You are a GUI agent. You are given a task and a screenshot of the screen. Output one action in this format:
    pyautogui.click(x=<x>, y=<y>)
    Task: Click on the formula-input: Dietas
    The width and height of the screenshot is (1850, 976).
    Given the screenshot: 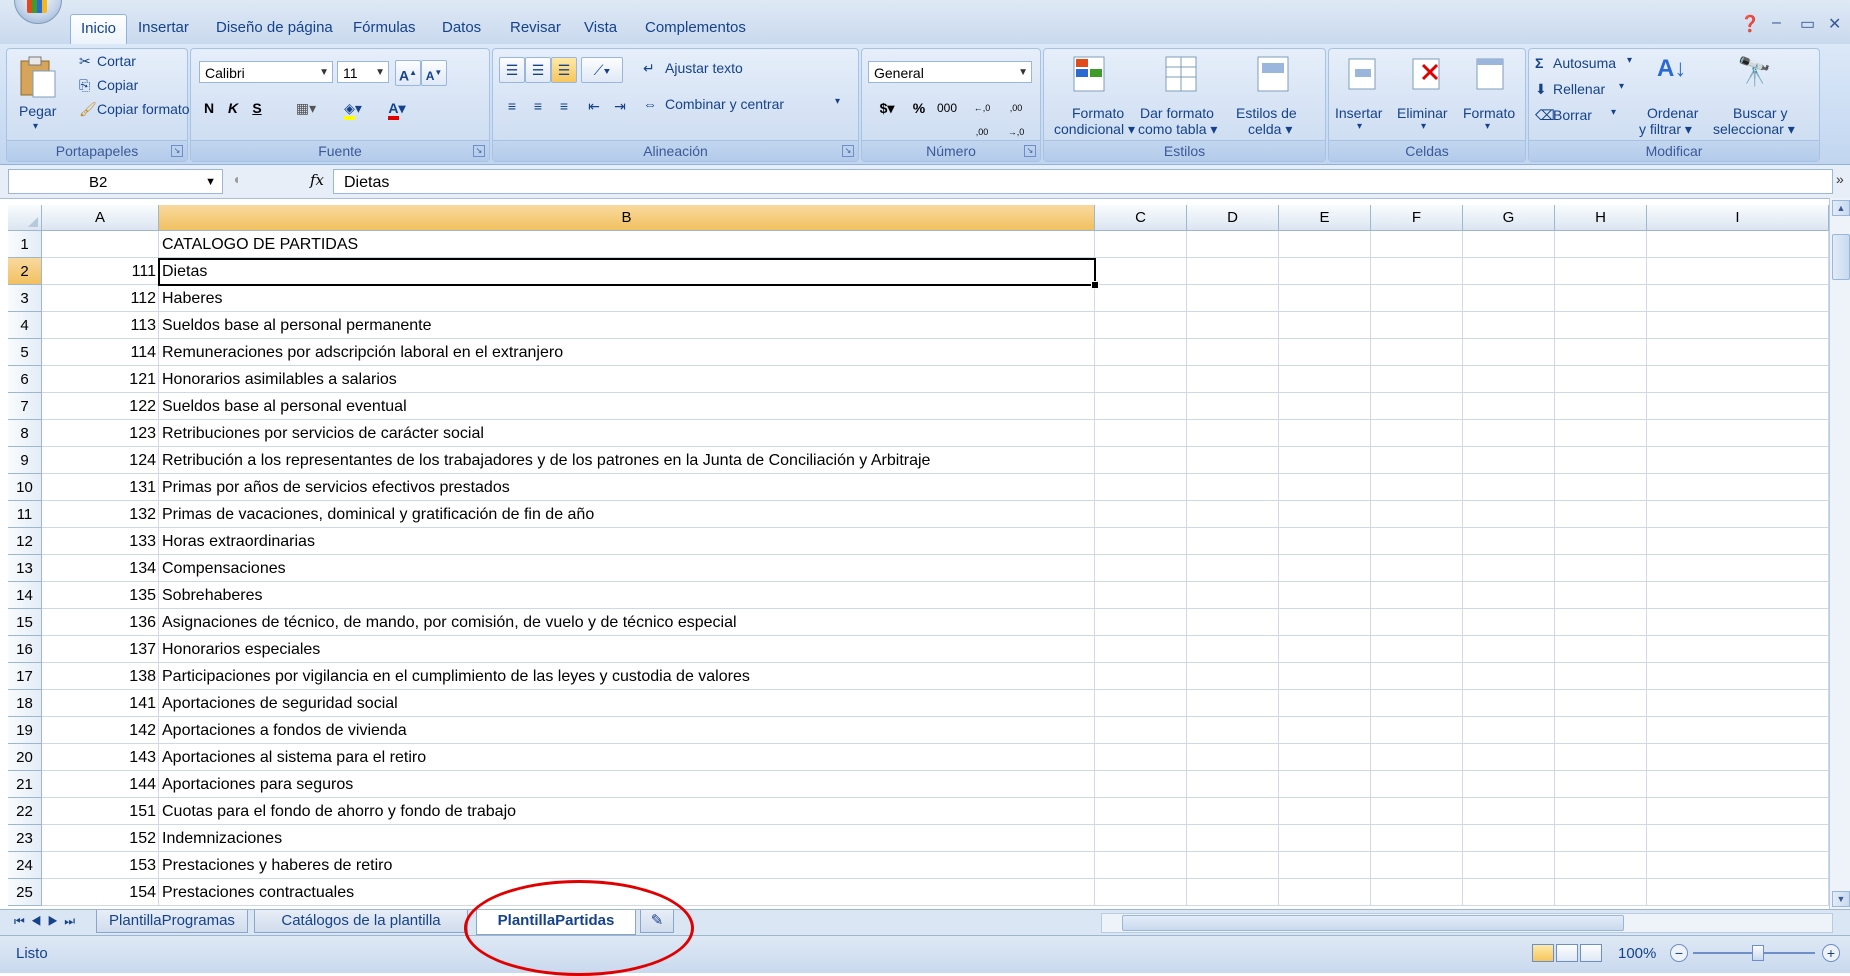 What is the action you would take?
    pyautogui.click(x=1083, y=181)
    